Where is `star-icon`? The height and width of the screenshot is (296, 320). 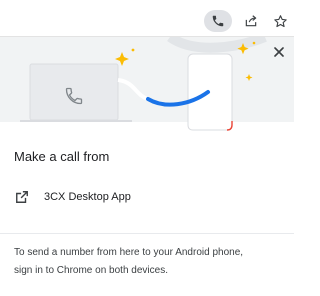 star-icon is located at coordinates (280, 20).